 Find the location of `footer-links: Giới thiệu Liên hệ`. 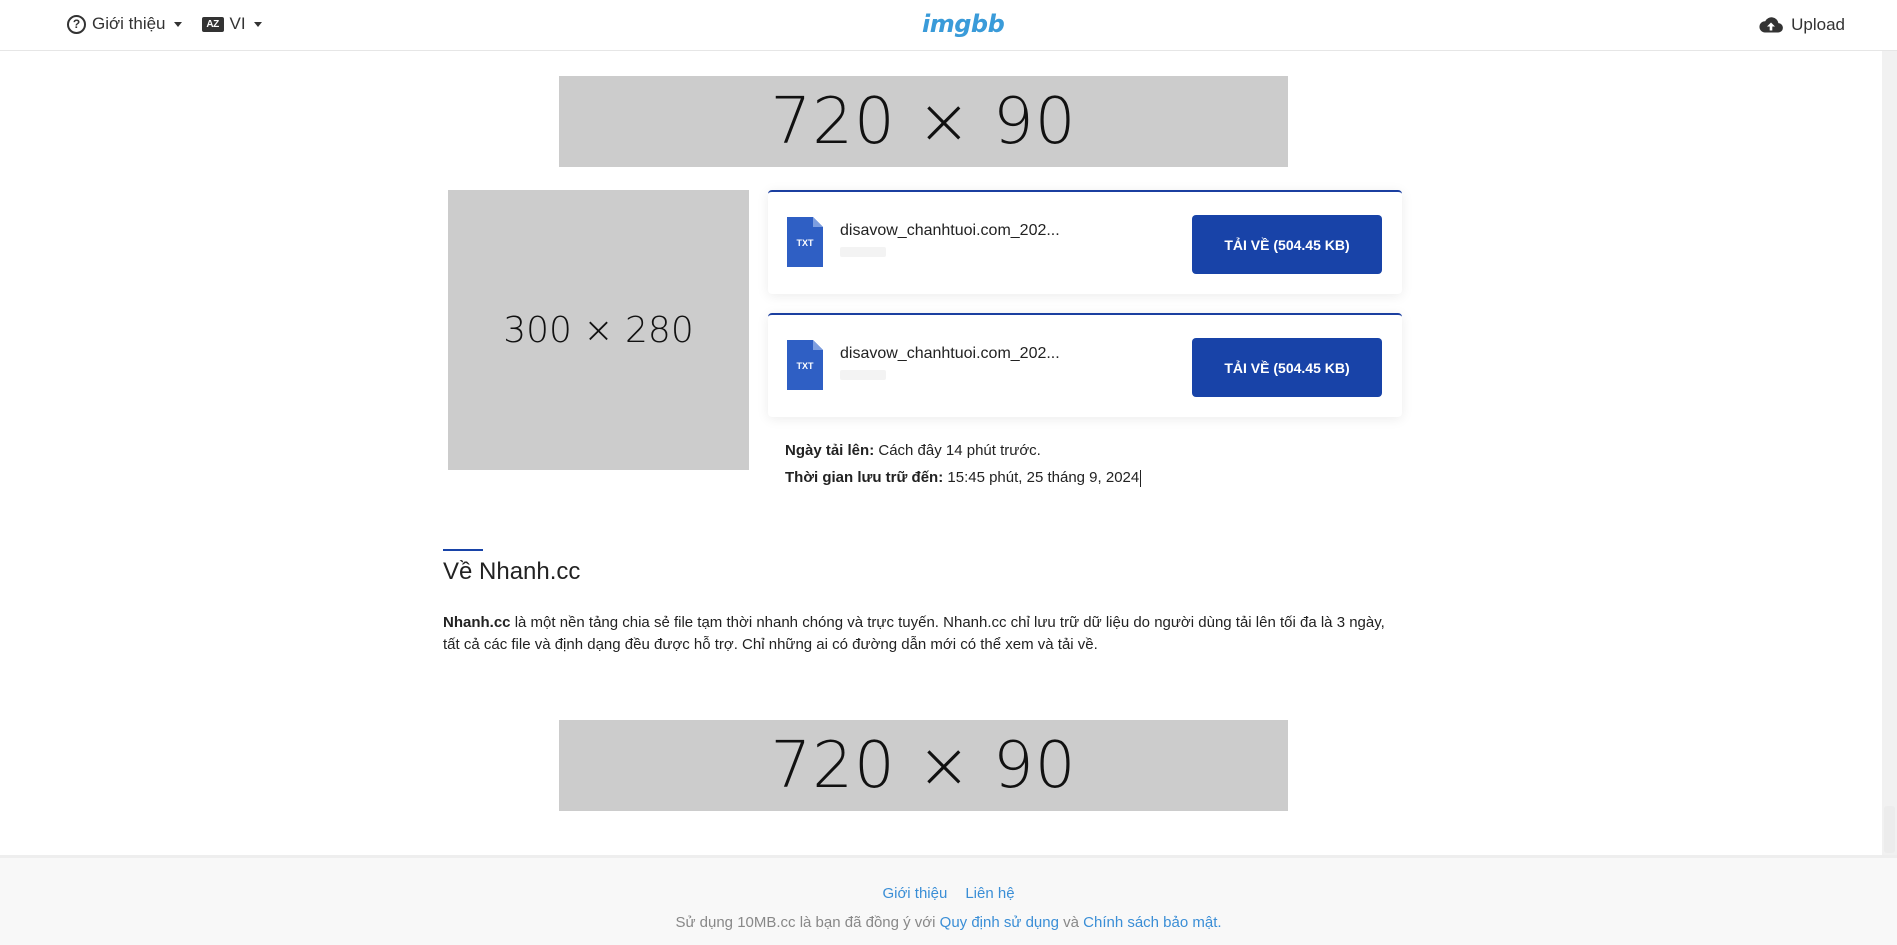

footer-links: Giới thiệu Liên hệ is located at coordinates (948, 893).